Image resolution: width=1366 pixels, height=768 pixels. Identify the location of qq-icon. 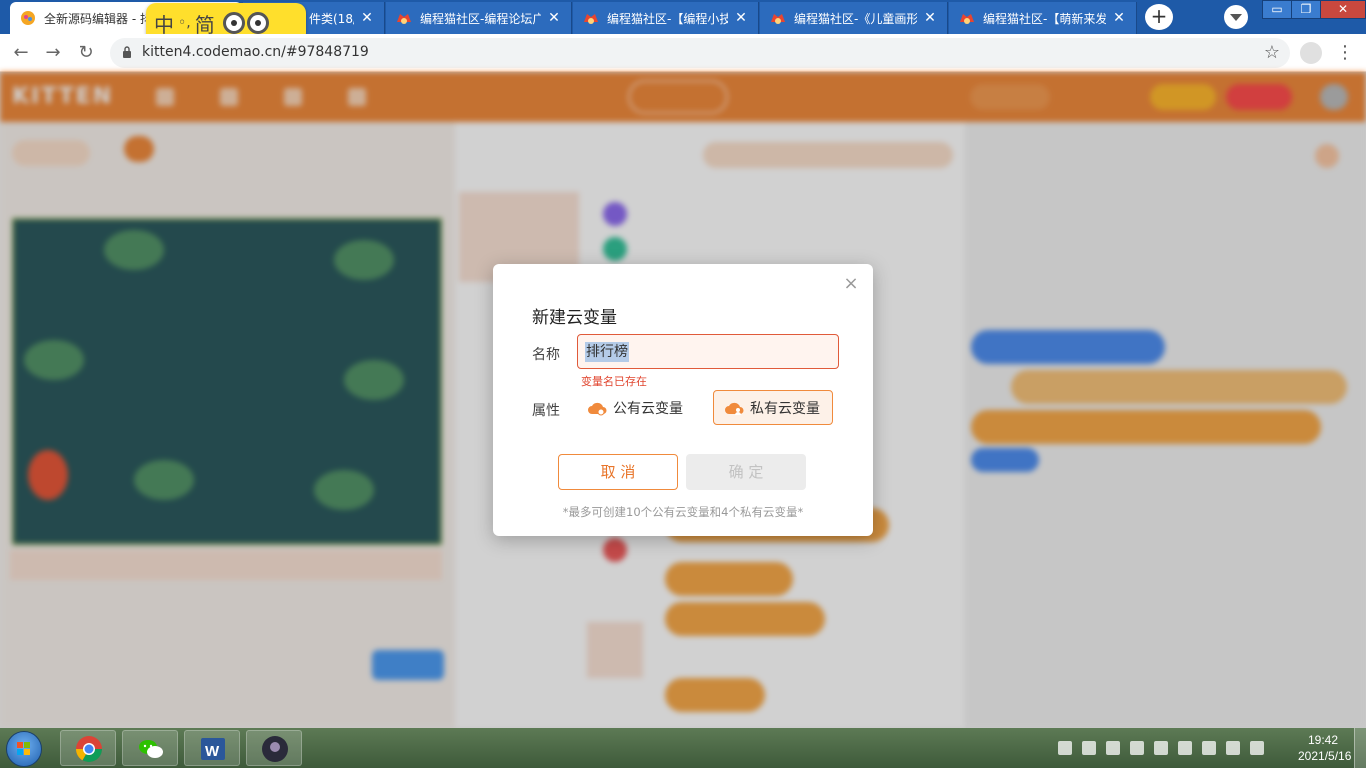
(1137, 748).